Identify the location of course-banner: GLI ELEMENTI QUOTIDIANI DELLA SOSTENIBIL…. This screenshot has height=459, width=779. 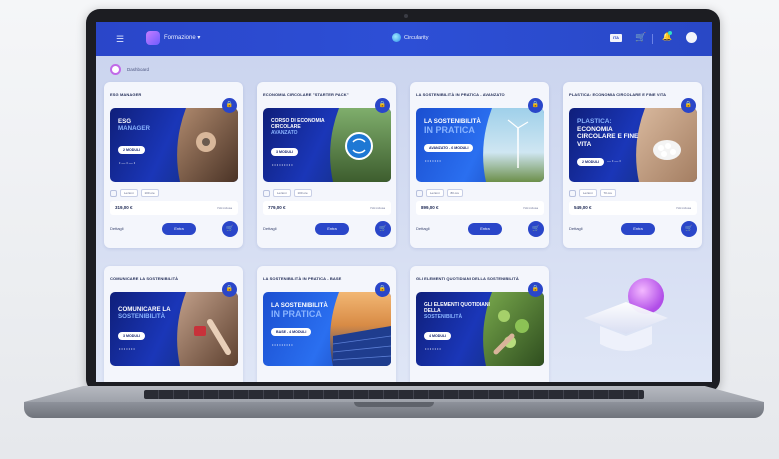
(480, 329).